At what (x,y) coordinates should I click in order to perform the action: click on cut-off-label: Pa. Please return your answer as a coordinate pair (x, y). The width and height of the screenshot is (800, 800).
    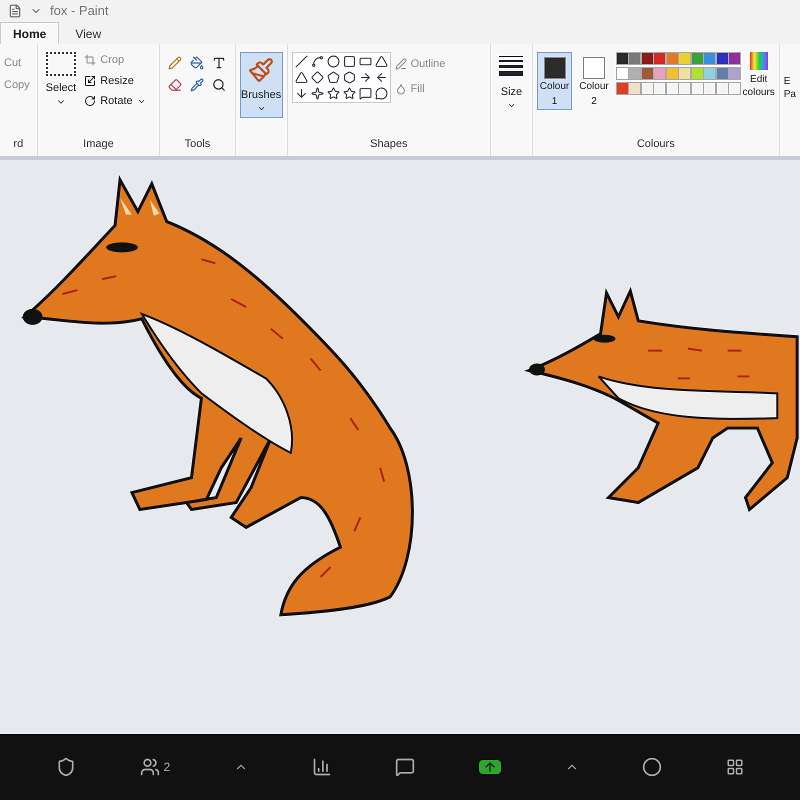
    Looking at the image, I should click on (790, 94).